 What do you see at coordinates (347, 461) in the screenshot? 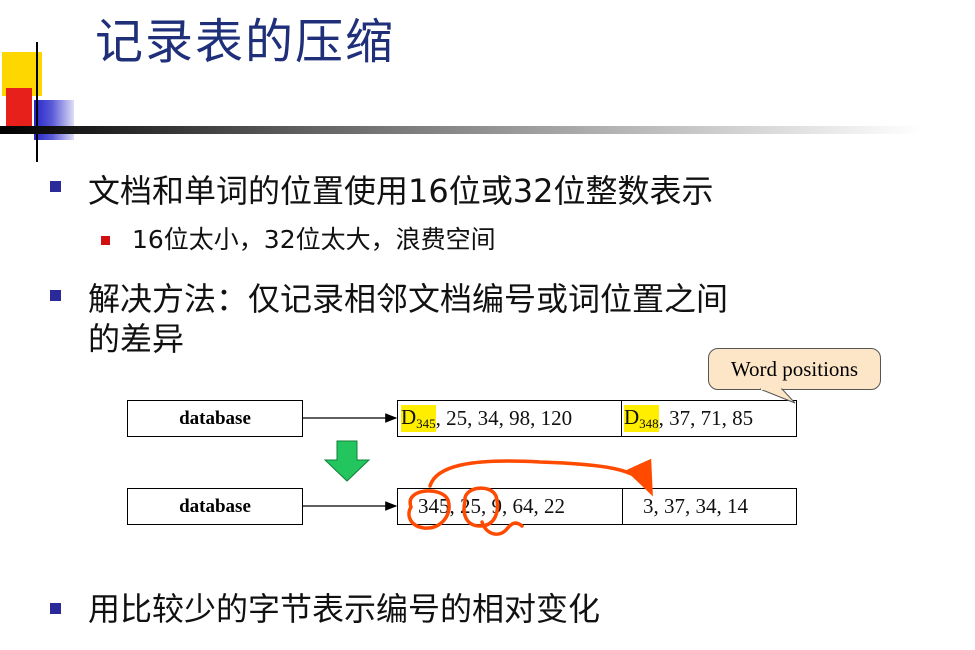
I see `down-arrow-icon` at bounding box center [347, 461].